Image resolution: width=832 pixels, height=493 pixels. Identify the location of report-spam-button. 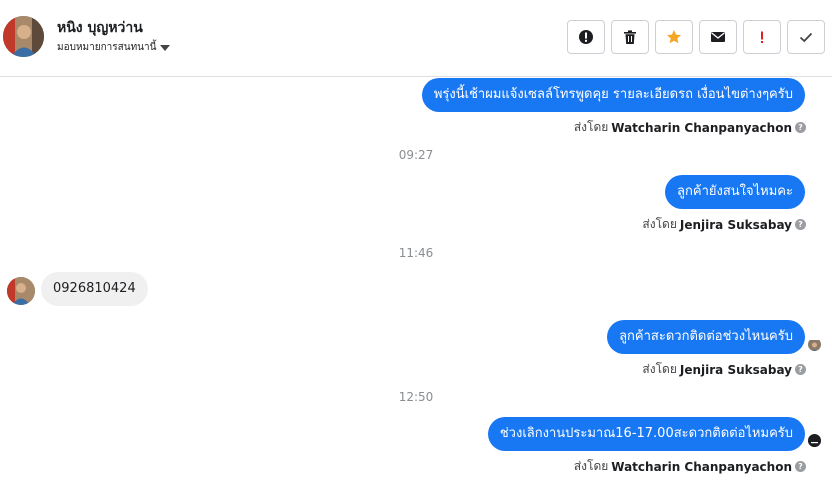
(586, 37).